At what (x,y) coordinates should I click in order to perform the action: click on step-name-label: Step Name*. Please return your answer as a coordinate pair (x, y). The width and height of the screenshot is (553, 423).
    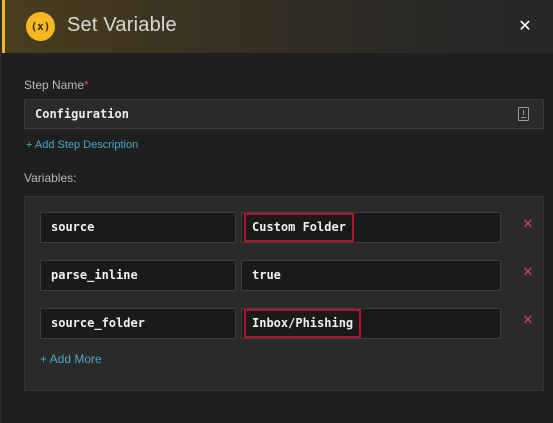
    Looking at the image, I should click on (56, 85).